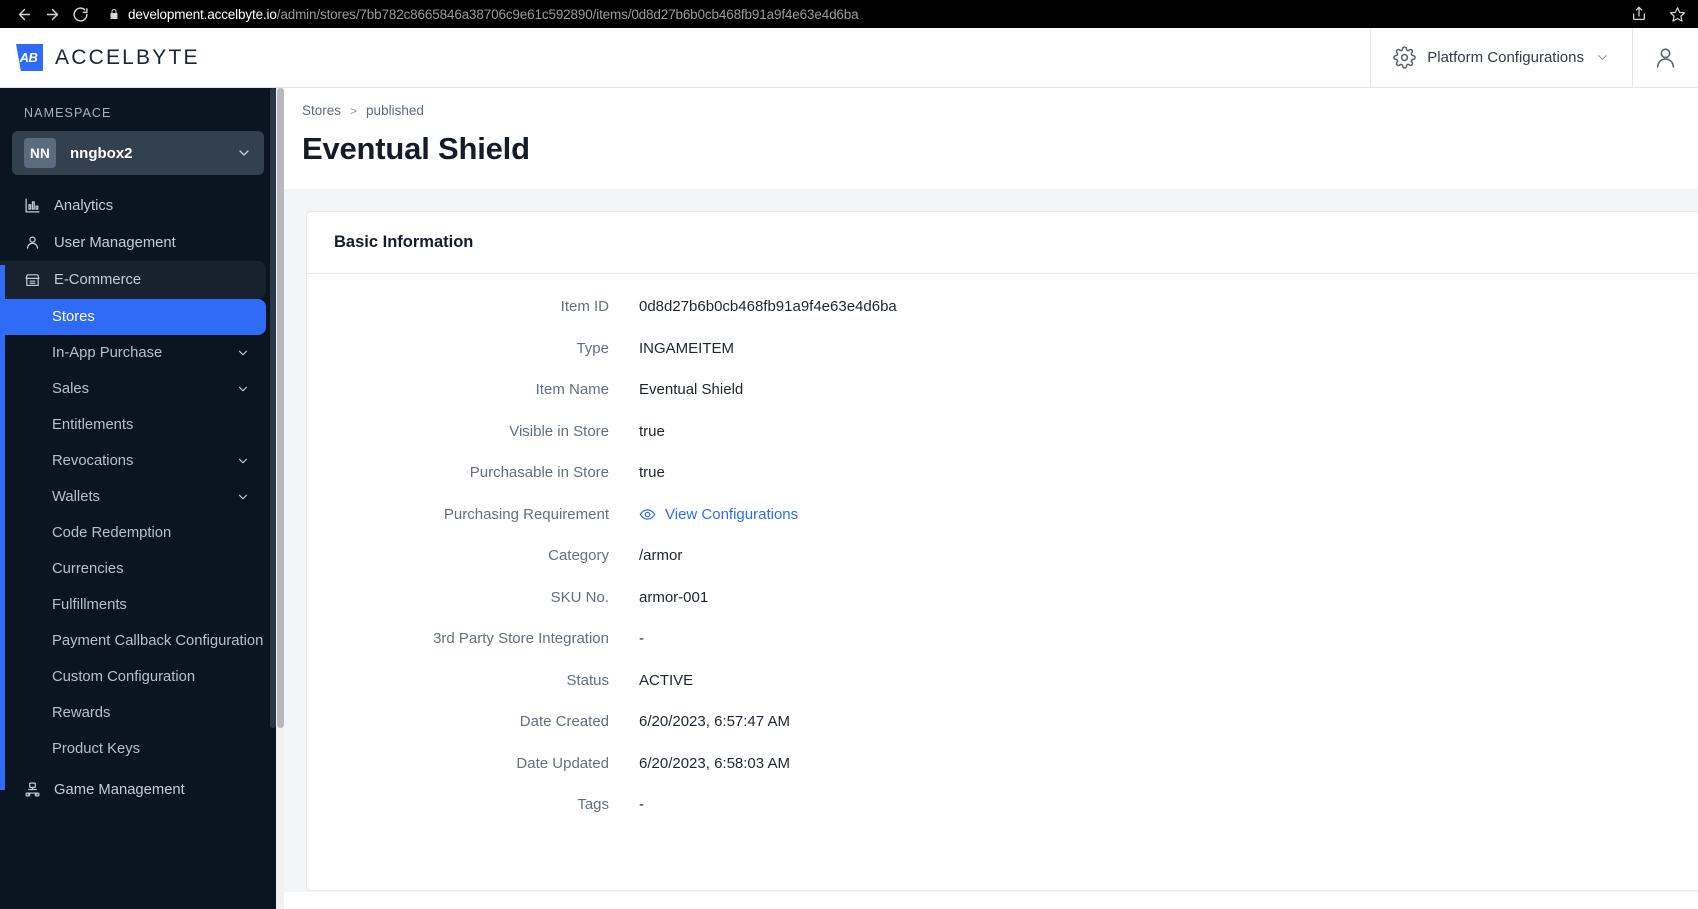 This screenshot has height=909, width=1698. Describe the element at coordinates (158, 641) in the screenshot. I see `sidebar-item-label: Payment Callback Configuration` at that location.